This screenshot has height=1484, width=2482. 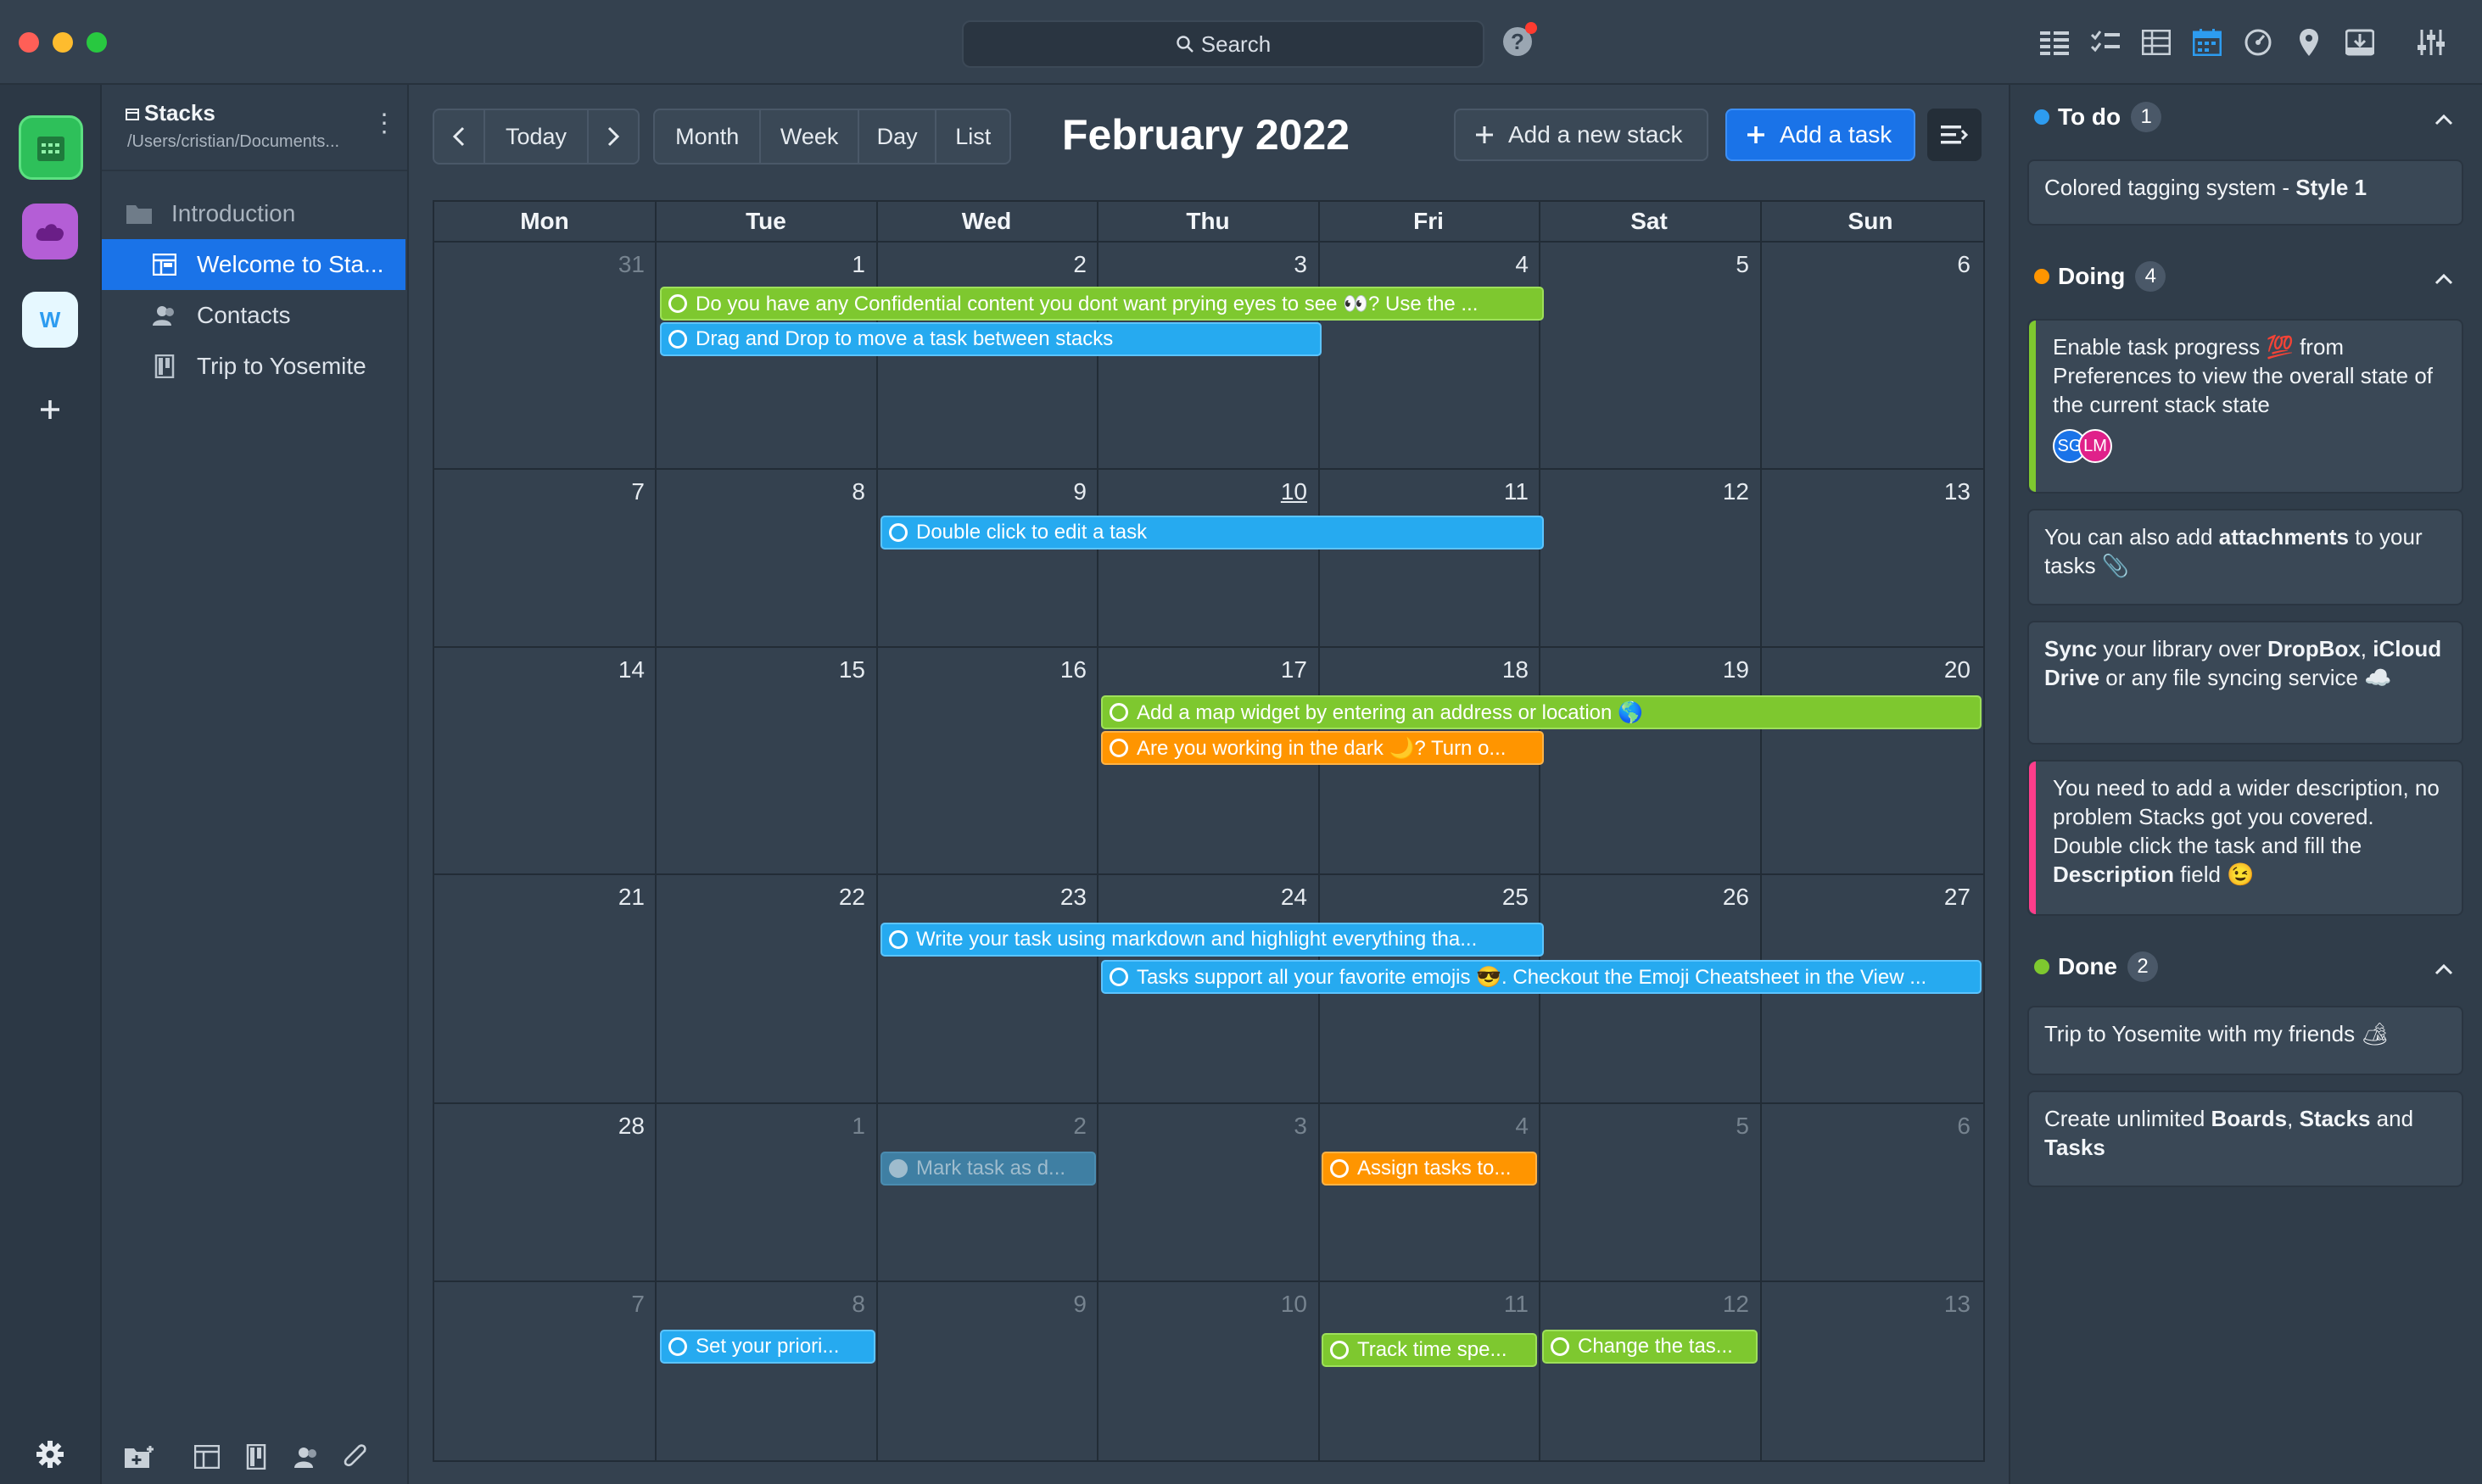 What do you see at coordinates (2245, 1040) in the screenshot?
I see `task-card: Trip to Yosemite with my friends 🏕` at bounding box center [2245, 1040].